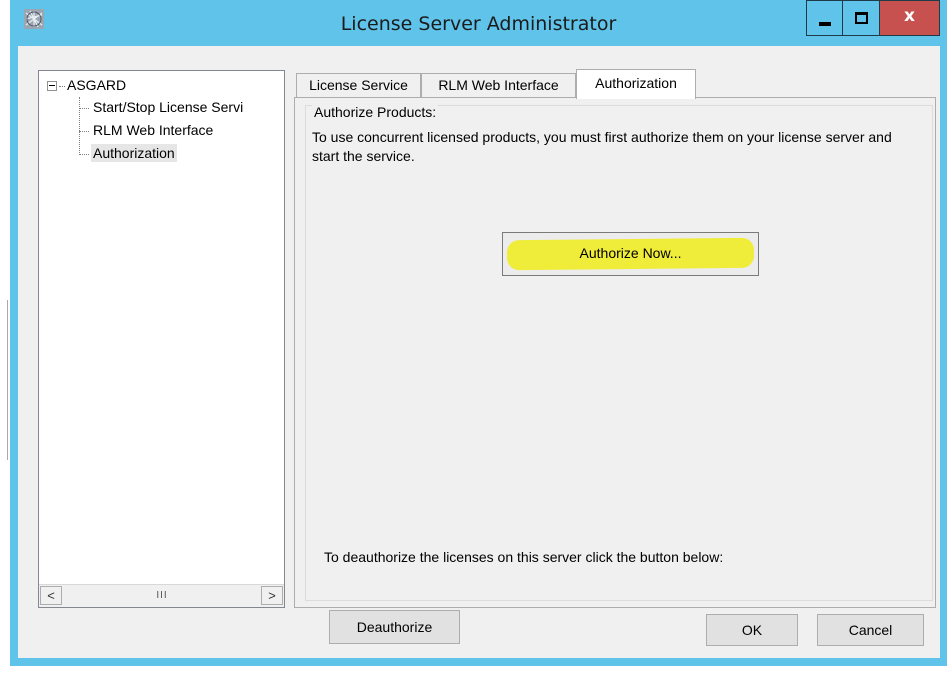 The height and width of the screenshot is (677, 947). I want to click on cancel-button: Cancel, so click(870, 630).